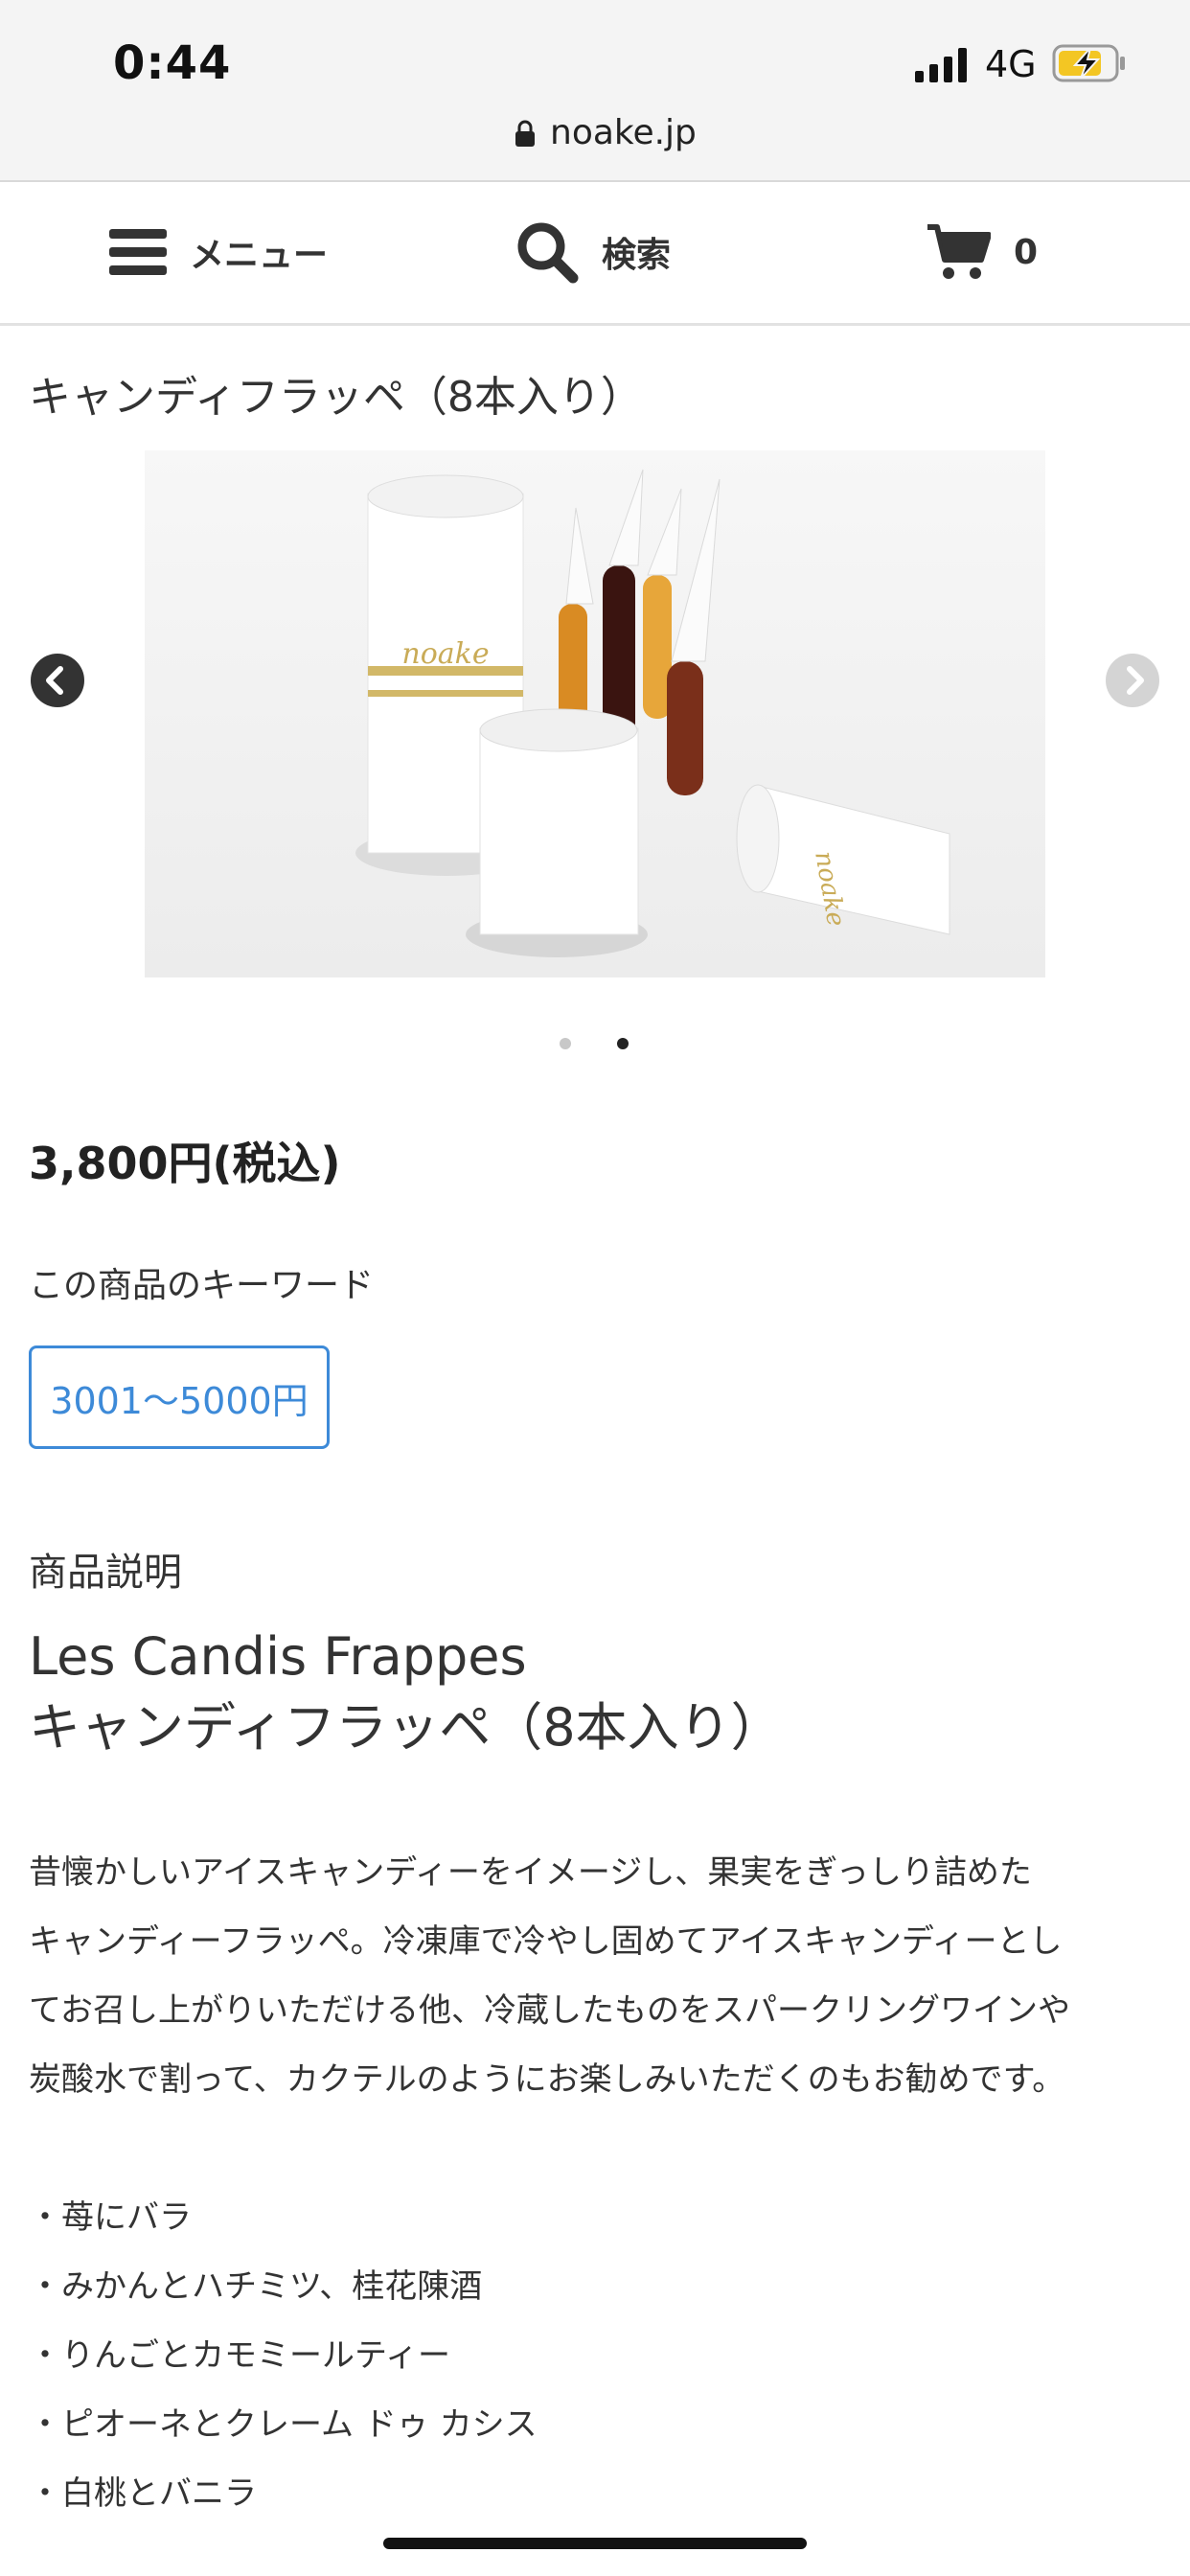 The image size is (1190, 2576). What do you see at coordinates (530, 1872) in the screenshot?
I see `description-line: 昔懐かしいアイスキャンディーをイメージし、果実をぎっしり詰めた` at bounding box center [530, 1872].